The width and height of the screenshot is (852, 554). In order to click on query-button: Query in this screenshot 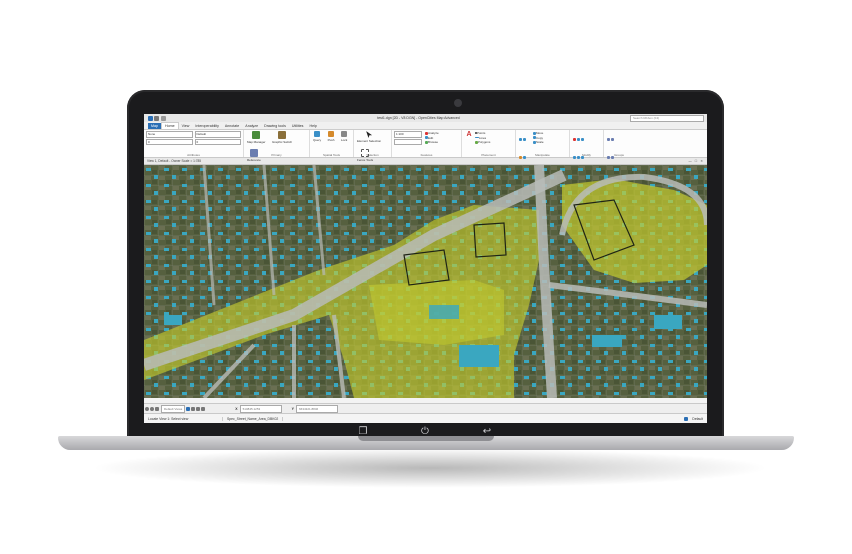, I will do `click(317, 136)`.